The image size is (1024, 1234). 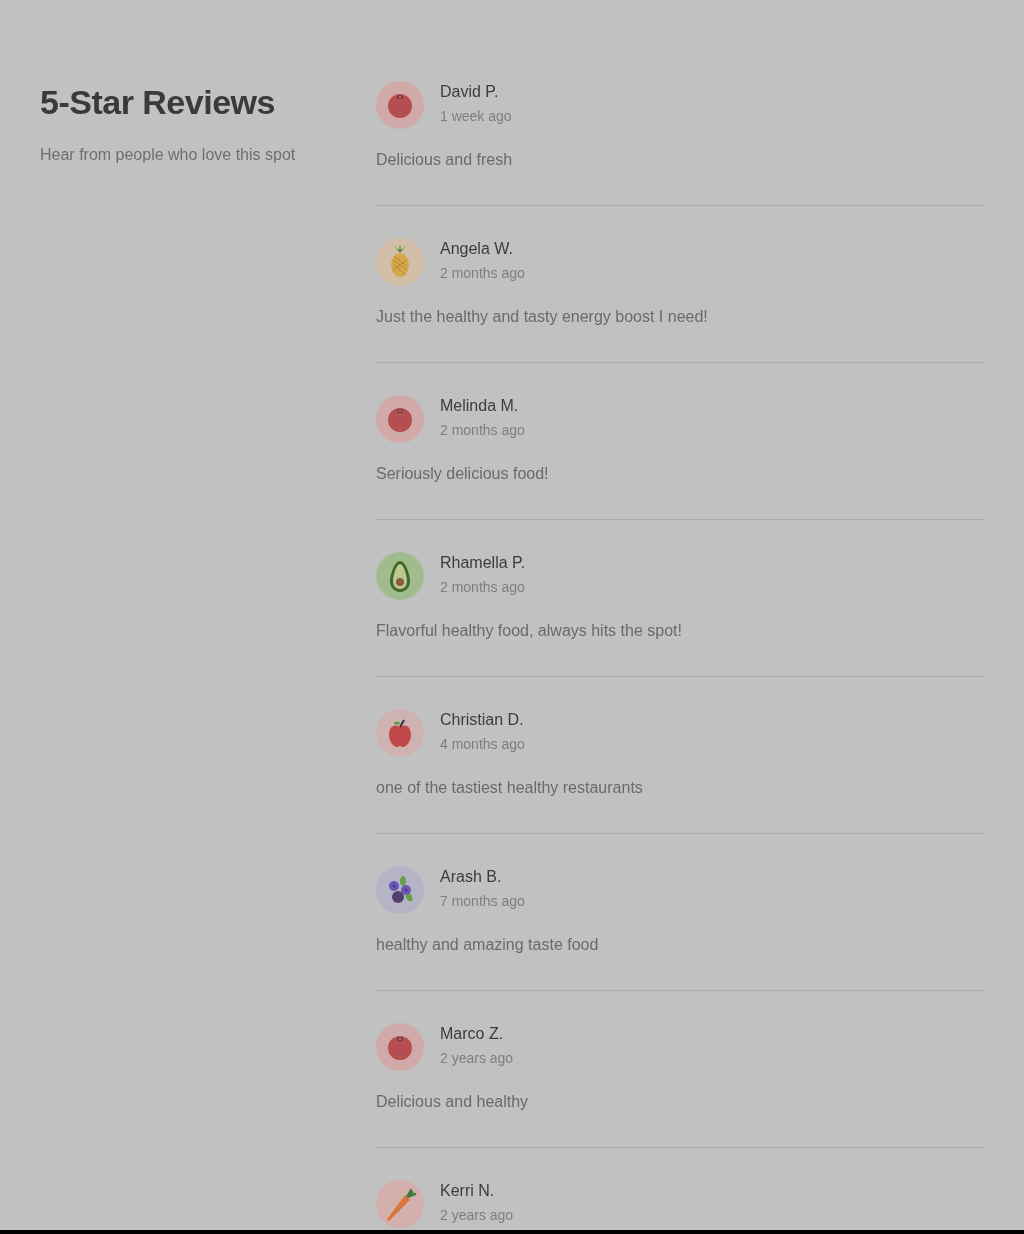 What do you see at coordinates (471, 877) in the screenshot?
I see `reviewer-name: Arash B.` at bounding box center [471, 877].